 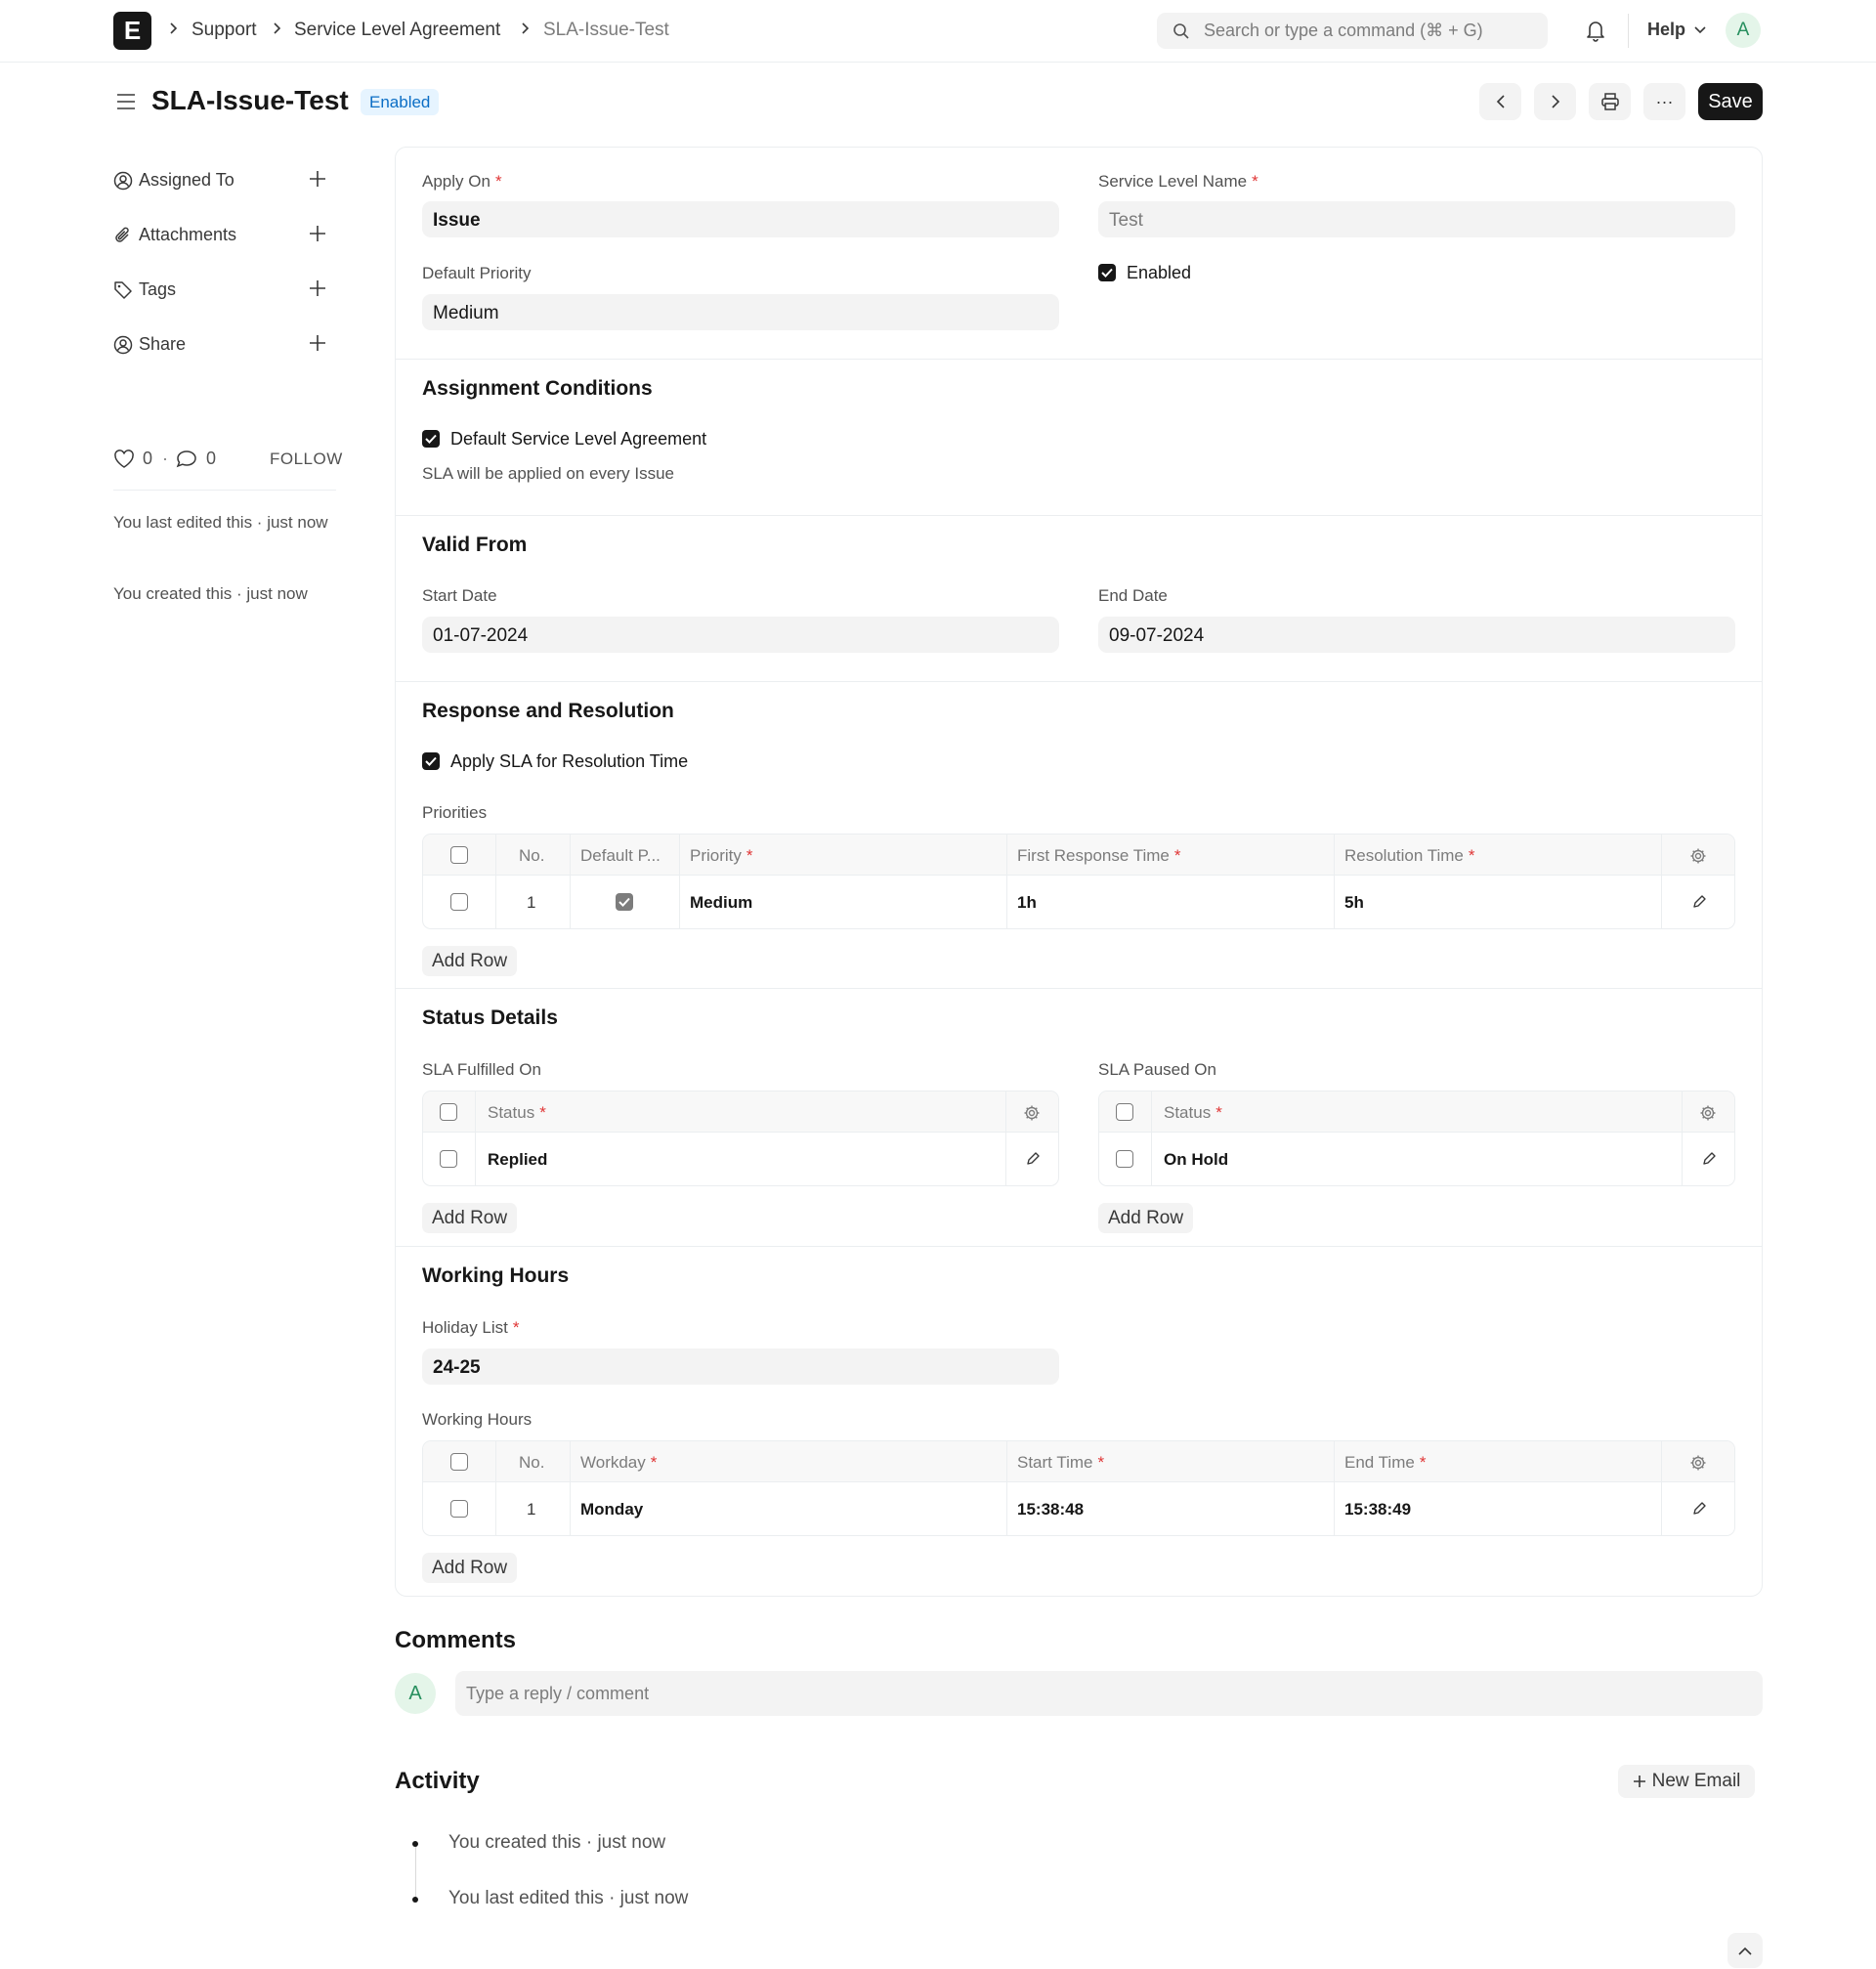 What do you see at coordinates (1377, 1510) in the screenshot?
I see `end-time-cell: 15:38:49` at bounding box center [1377, 1510].